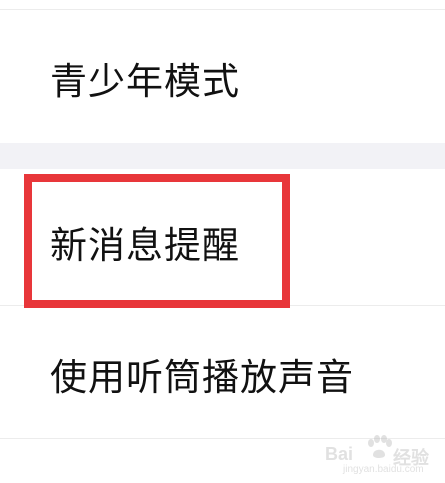 The height and width of the screenshot is (483, 445). I want to click on watermark-domain-text: jingyan.baidu.com, so click(383, 469).